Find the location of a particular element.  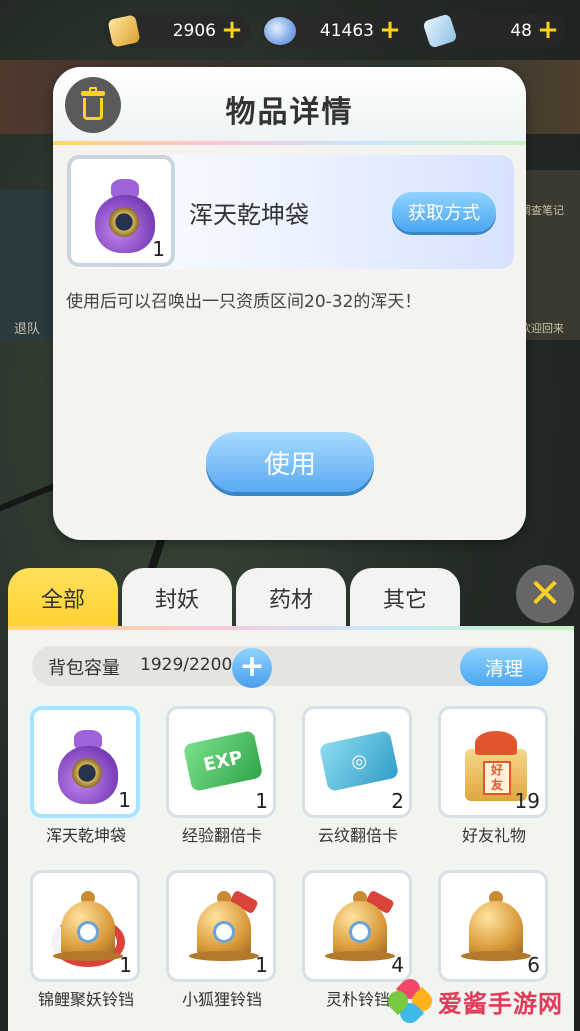

inventory-slot: EXP 1 经验翻倍卡 is located at coordinates (222, 776).